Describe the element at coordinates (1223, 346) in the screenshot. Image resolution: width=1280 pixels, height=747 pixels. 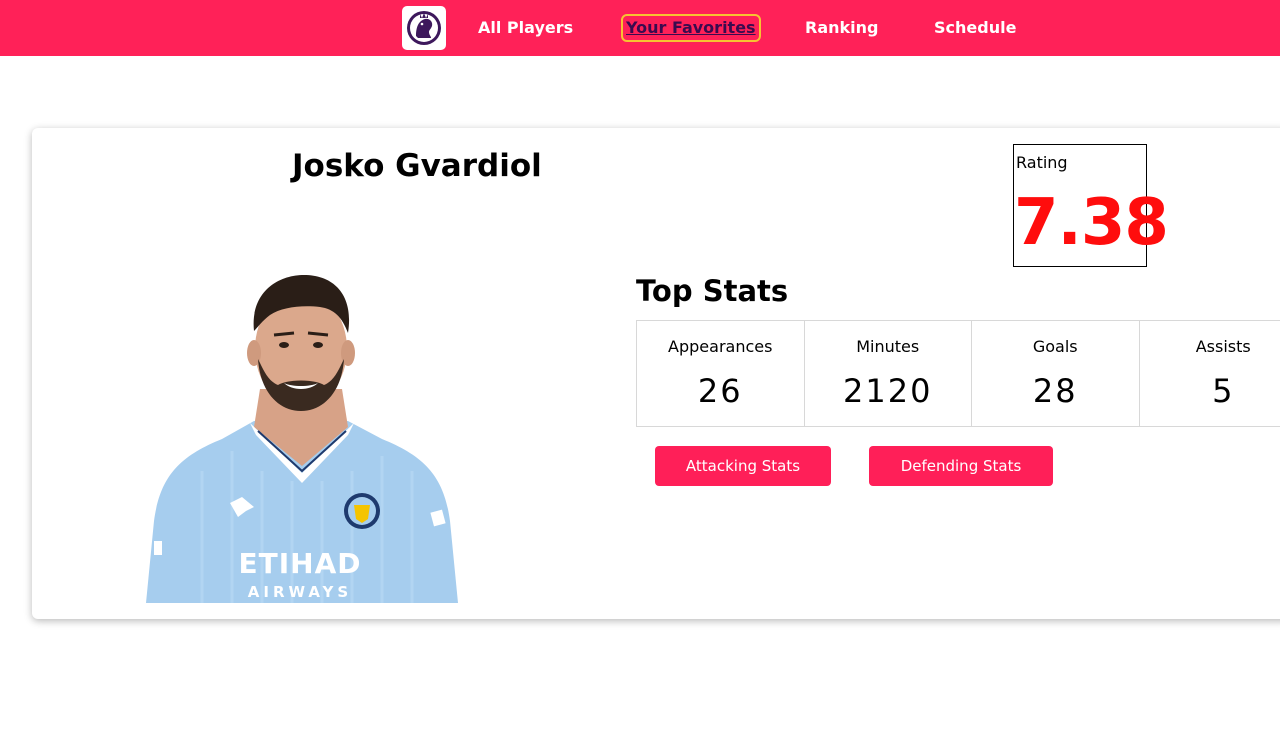
I see `stat-label: Assists` at that location.